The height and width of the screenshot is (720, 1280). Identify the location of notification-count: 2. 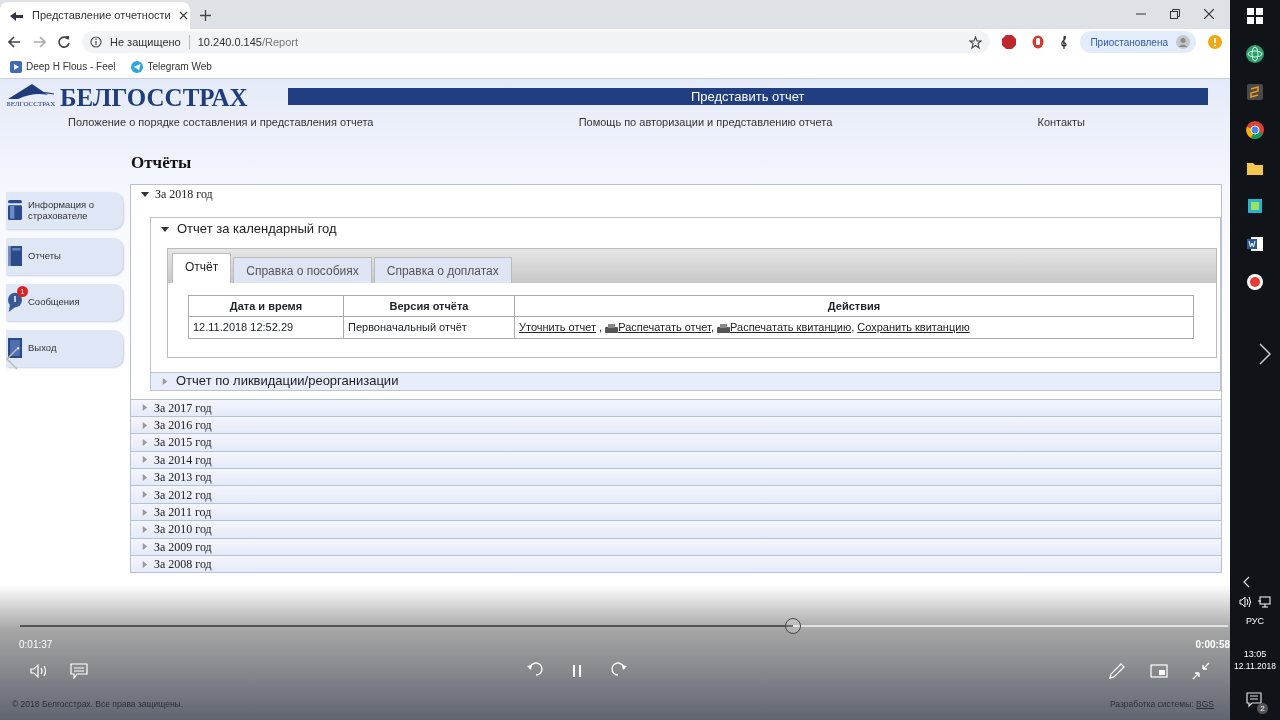
(1262, 708).